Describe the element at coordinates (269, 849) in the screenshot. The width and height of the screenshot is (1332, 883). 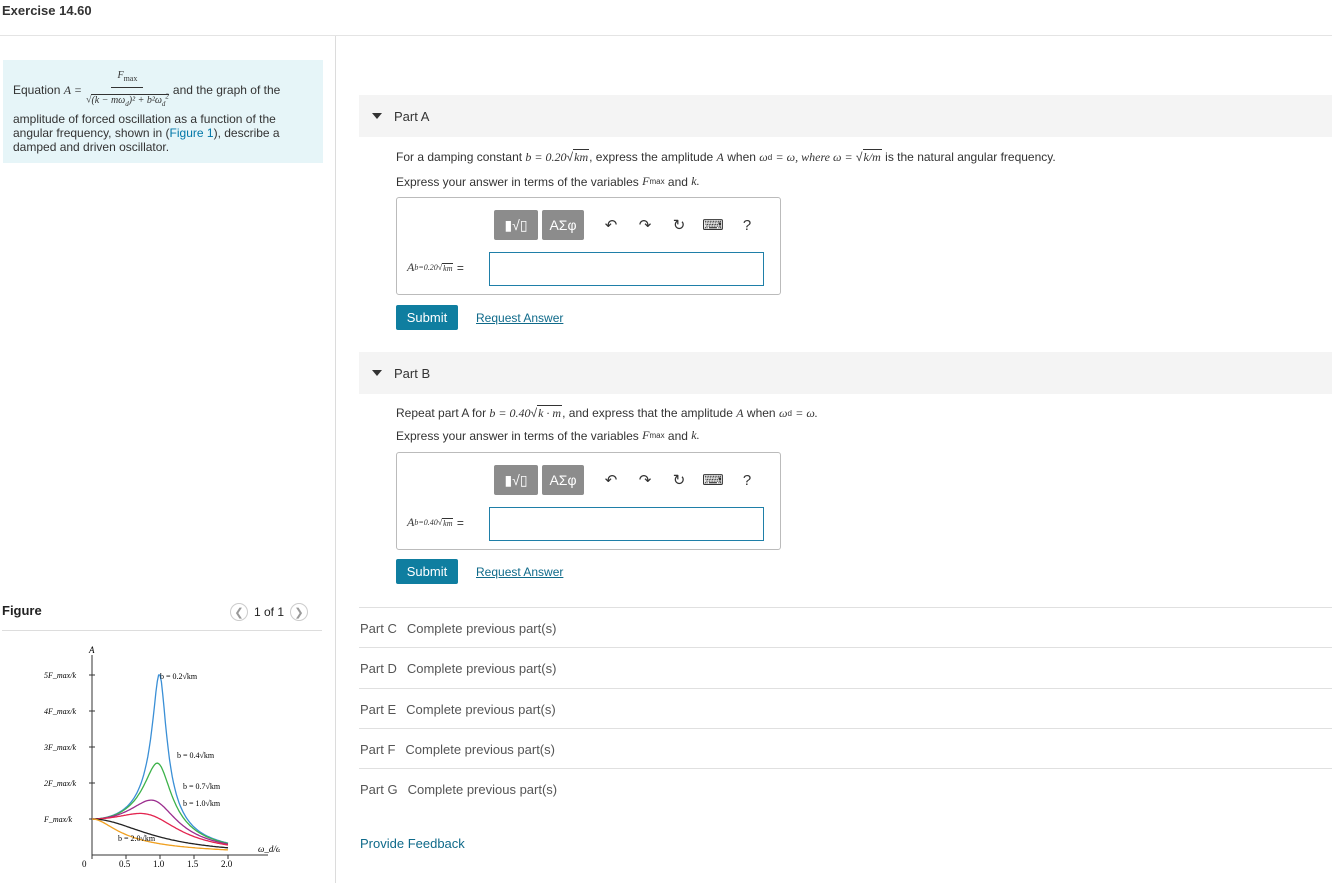
I see `x-axis-label: ω_d/ω` at that location.